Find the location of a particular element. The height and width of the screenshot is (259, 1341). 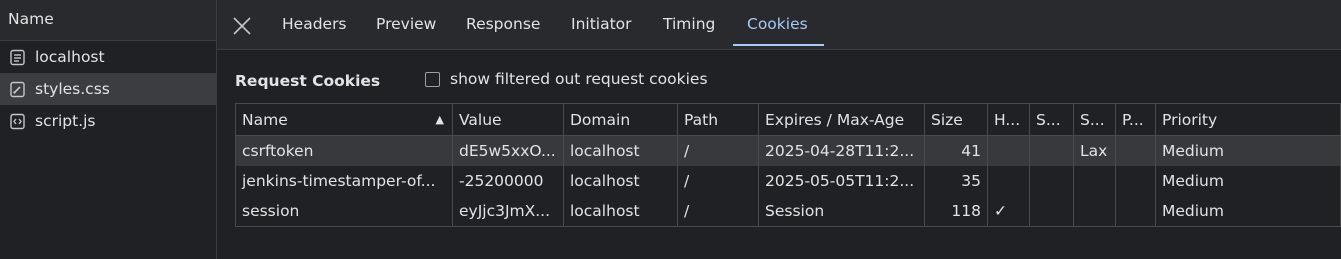

stylesheet-icon is located at coordinates (17, 89).